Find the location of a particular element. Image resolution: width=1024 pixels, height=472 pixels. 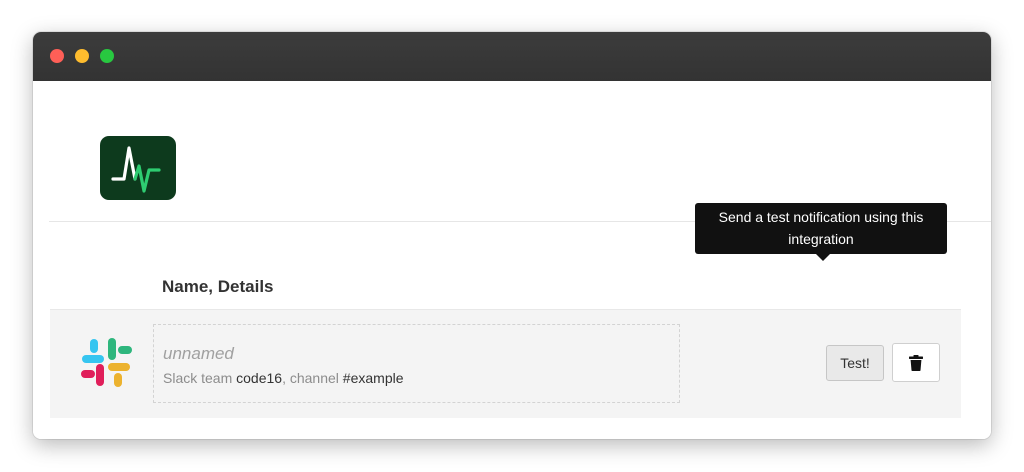

channel-label: channel is located at coordinates (314, 378).